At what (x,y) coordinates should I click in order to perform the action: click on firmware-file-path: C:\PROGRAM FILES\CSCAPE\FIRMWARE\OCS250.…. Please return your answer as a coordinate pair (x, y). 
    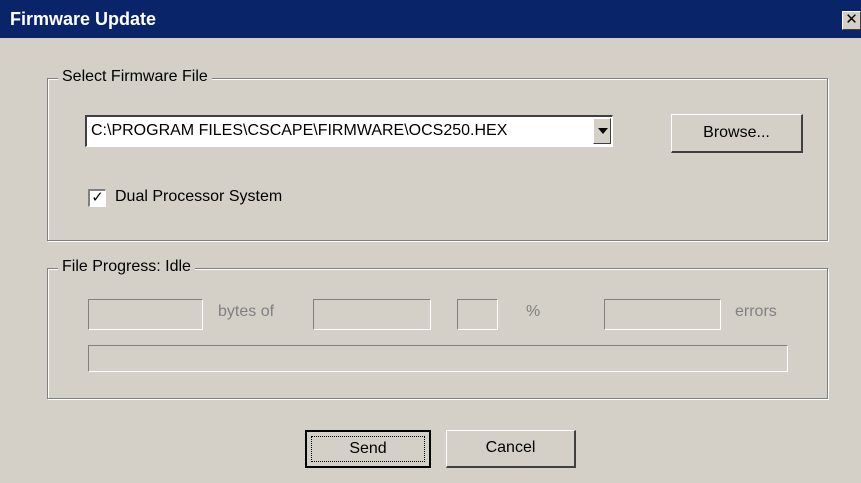
    Looking at the image, I should click on (299, 130).